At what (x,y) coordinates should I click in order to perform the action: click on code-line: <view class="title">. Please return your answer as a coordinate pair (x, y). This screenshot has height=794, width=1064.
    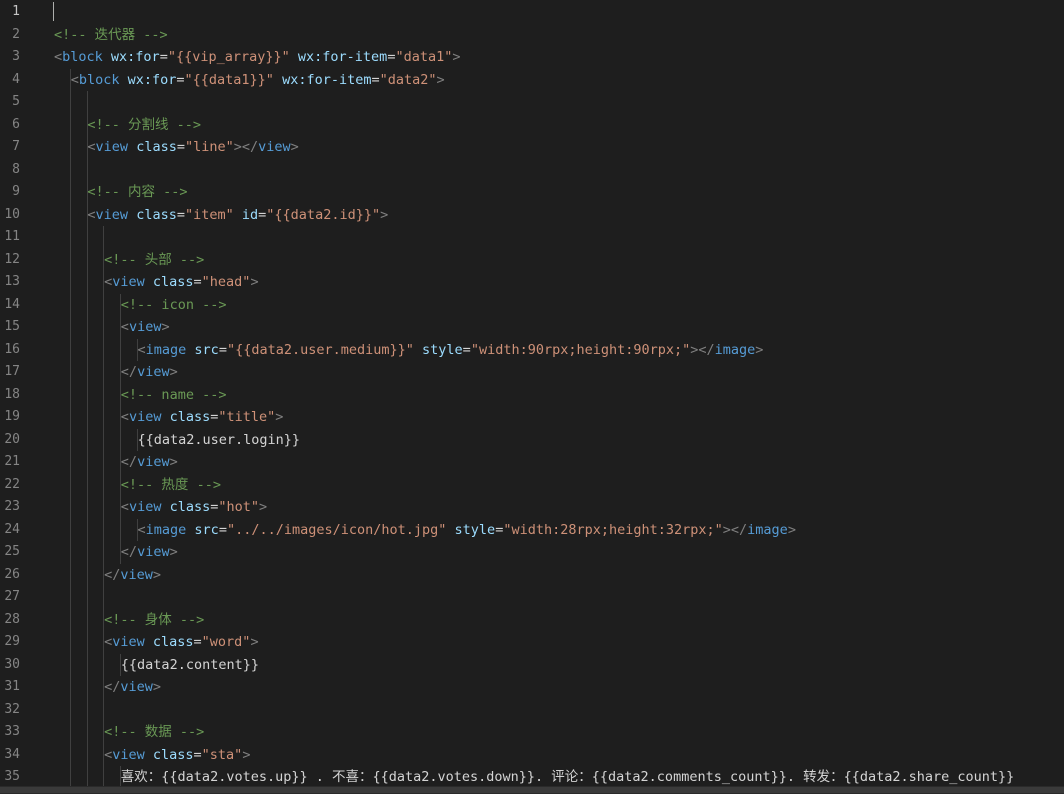
    Looking at the image, I should click on (559, 417).